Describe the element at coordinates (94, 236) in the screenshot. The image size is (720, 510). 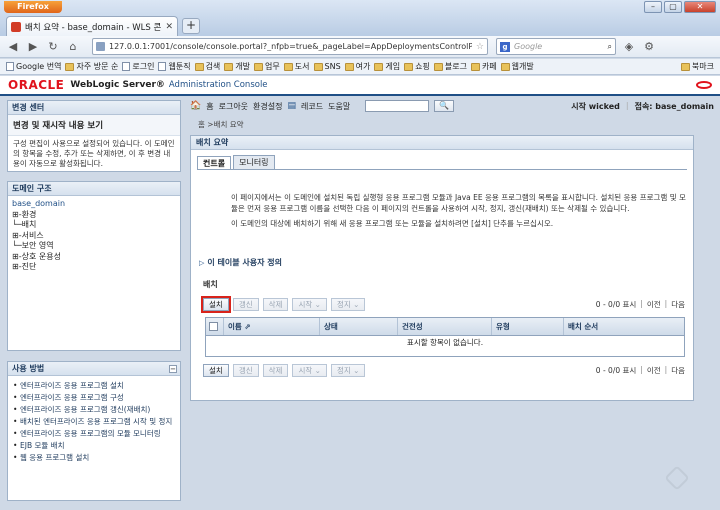
I see `tree-item-services: ⊞-서비스` at that location.